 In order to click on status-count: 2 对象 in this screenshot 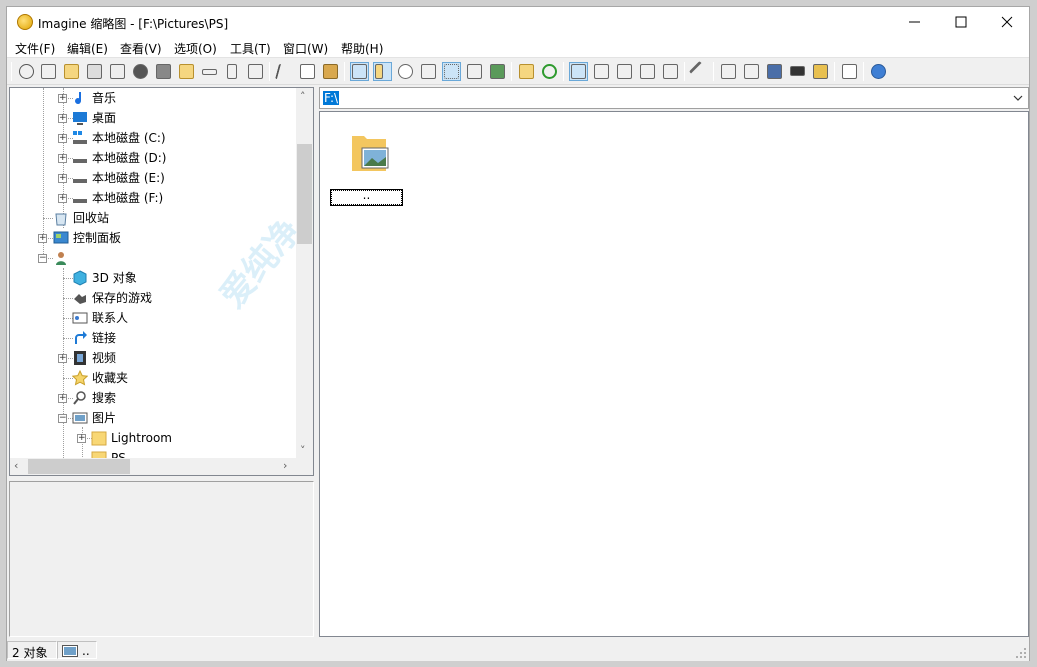, I will do `click(30, 653)`.